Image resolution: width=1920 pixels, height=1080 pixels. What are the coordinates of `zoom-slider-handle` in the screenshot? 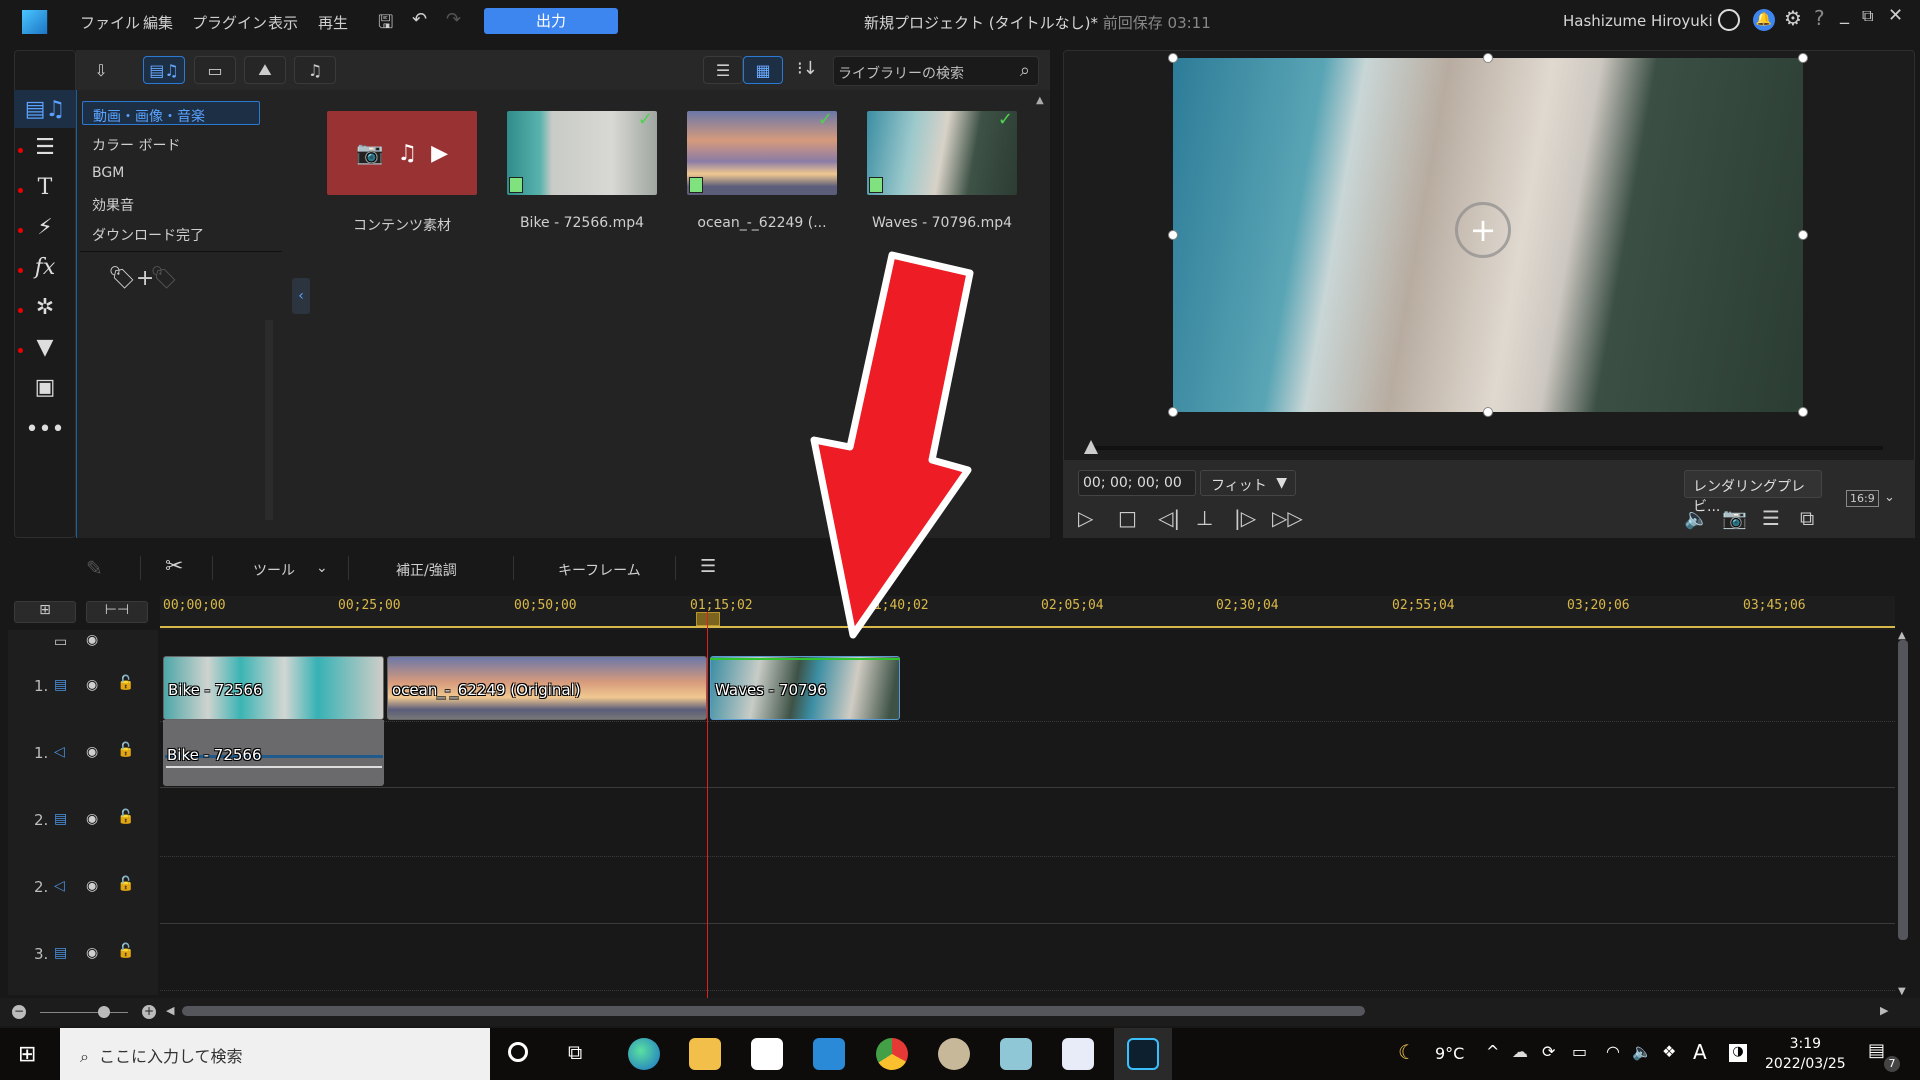 It's located at (104, 1012).